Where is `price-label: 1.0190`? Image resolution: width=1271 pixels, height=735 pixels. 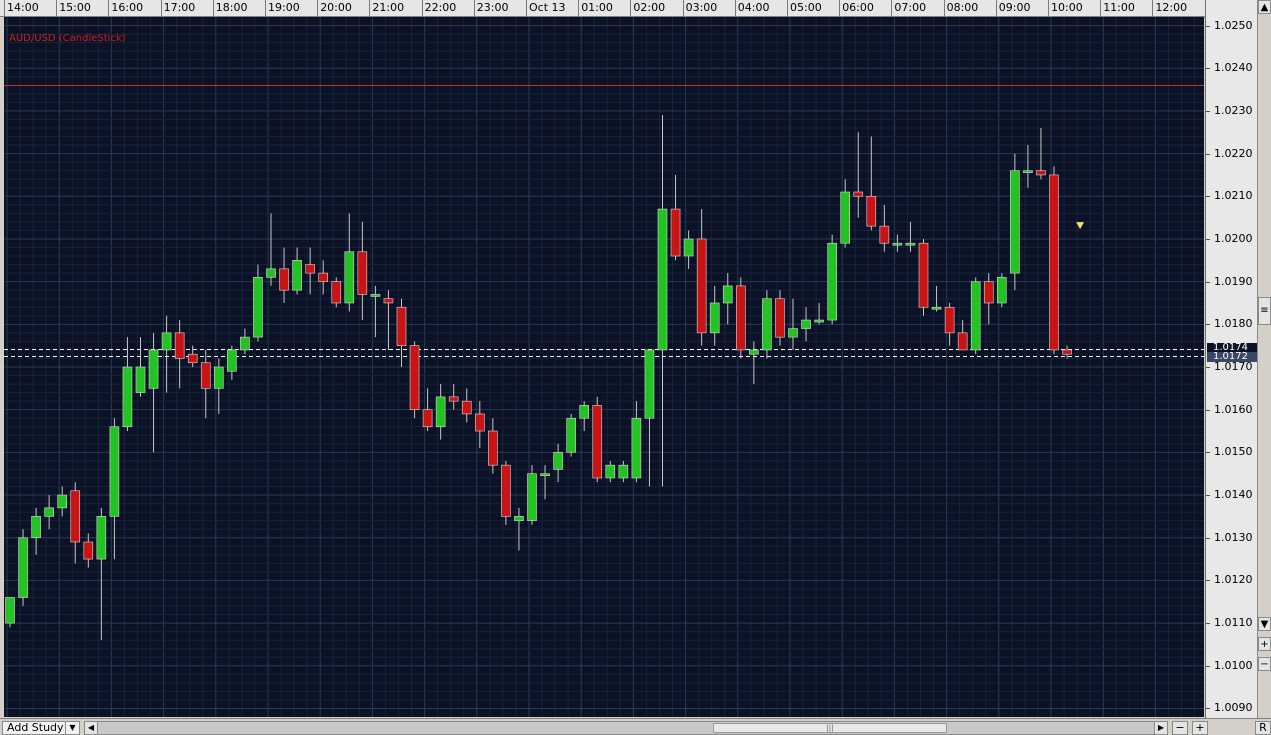 price-label: 1.0190 is located at coordinates (1233, 281).